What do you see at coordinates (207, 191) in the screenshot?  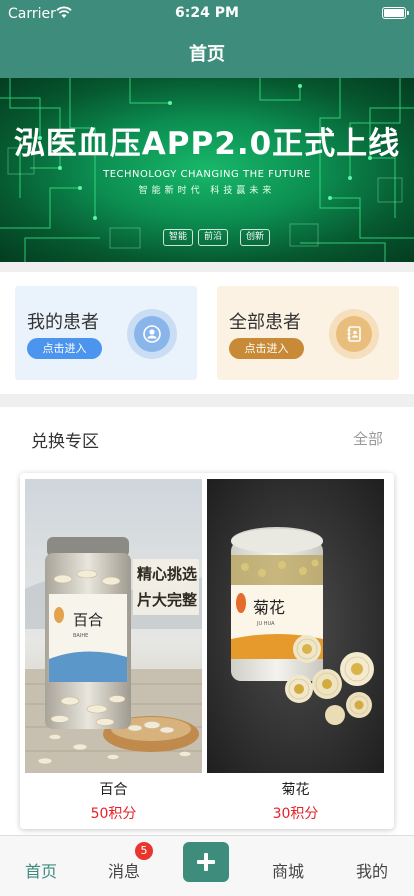 I see `banner-subtitle-cn: 智能新时代 科技赢未来` at bounding box center [207, 191].